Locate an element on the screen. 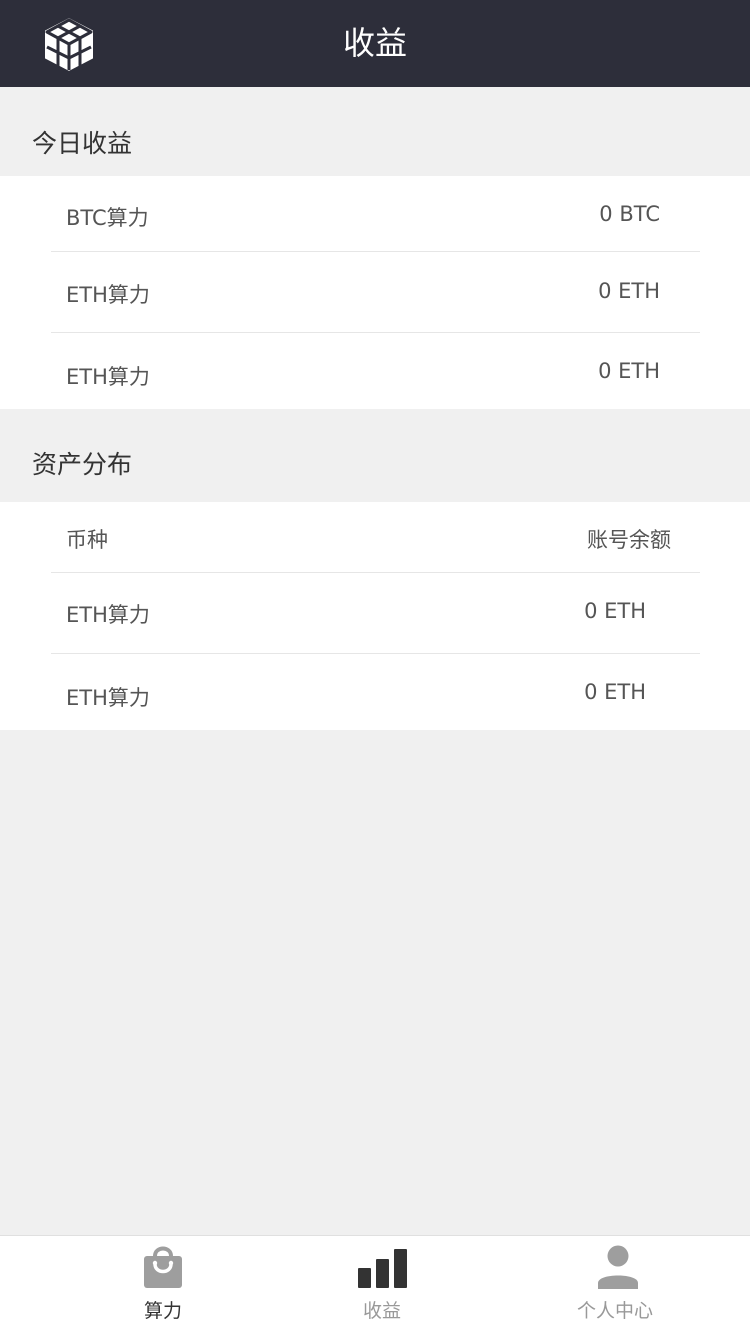 The image size is (750, 1334). top-nav-bar: 收益 is located at coordinates (375, 43).